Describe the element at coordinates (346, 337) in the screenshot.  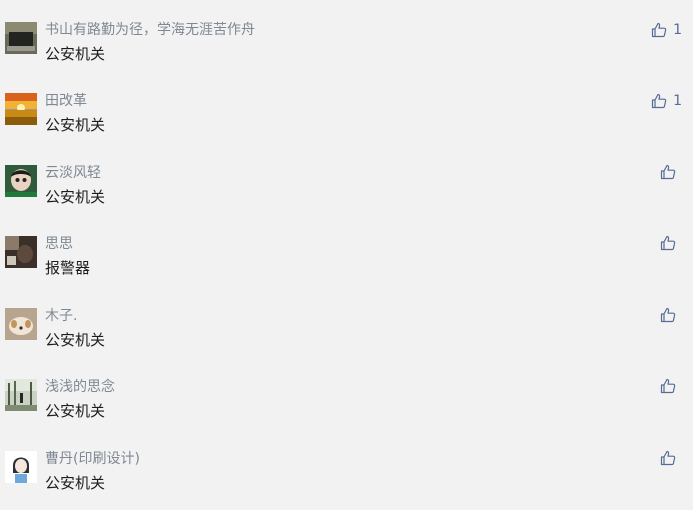
I see `comment-item: 木子. 公安机关` at that location.